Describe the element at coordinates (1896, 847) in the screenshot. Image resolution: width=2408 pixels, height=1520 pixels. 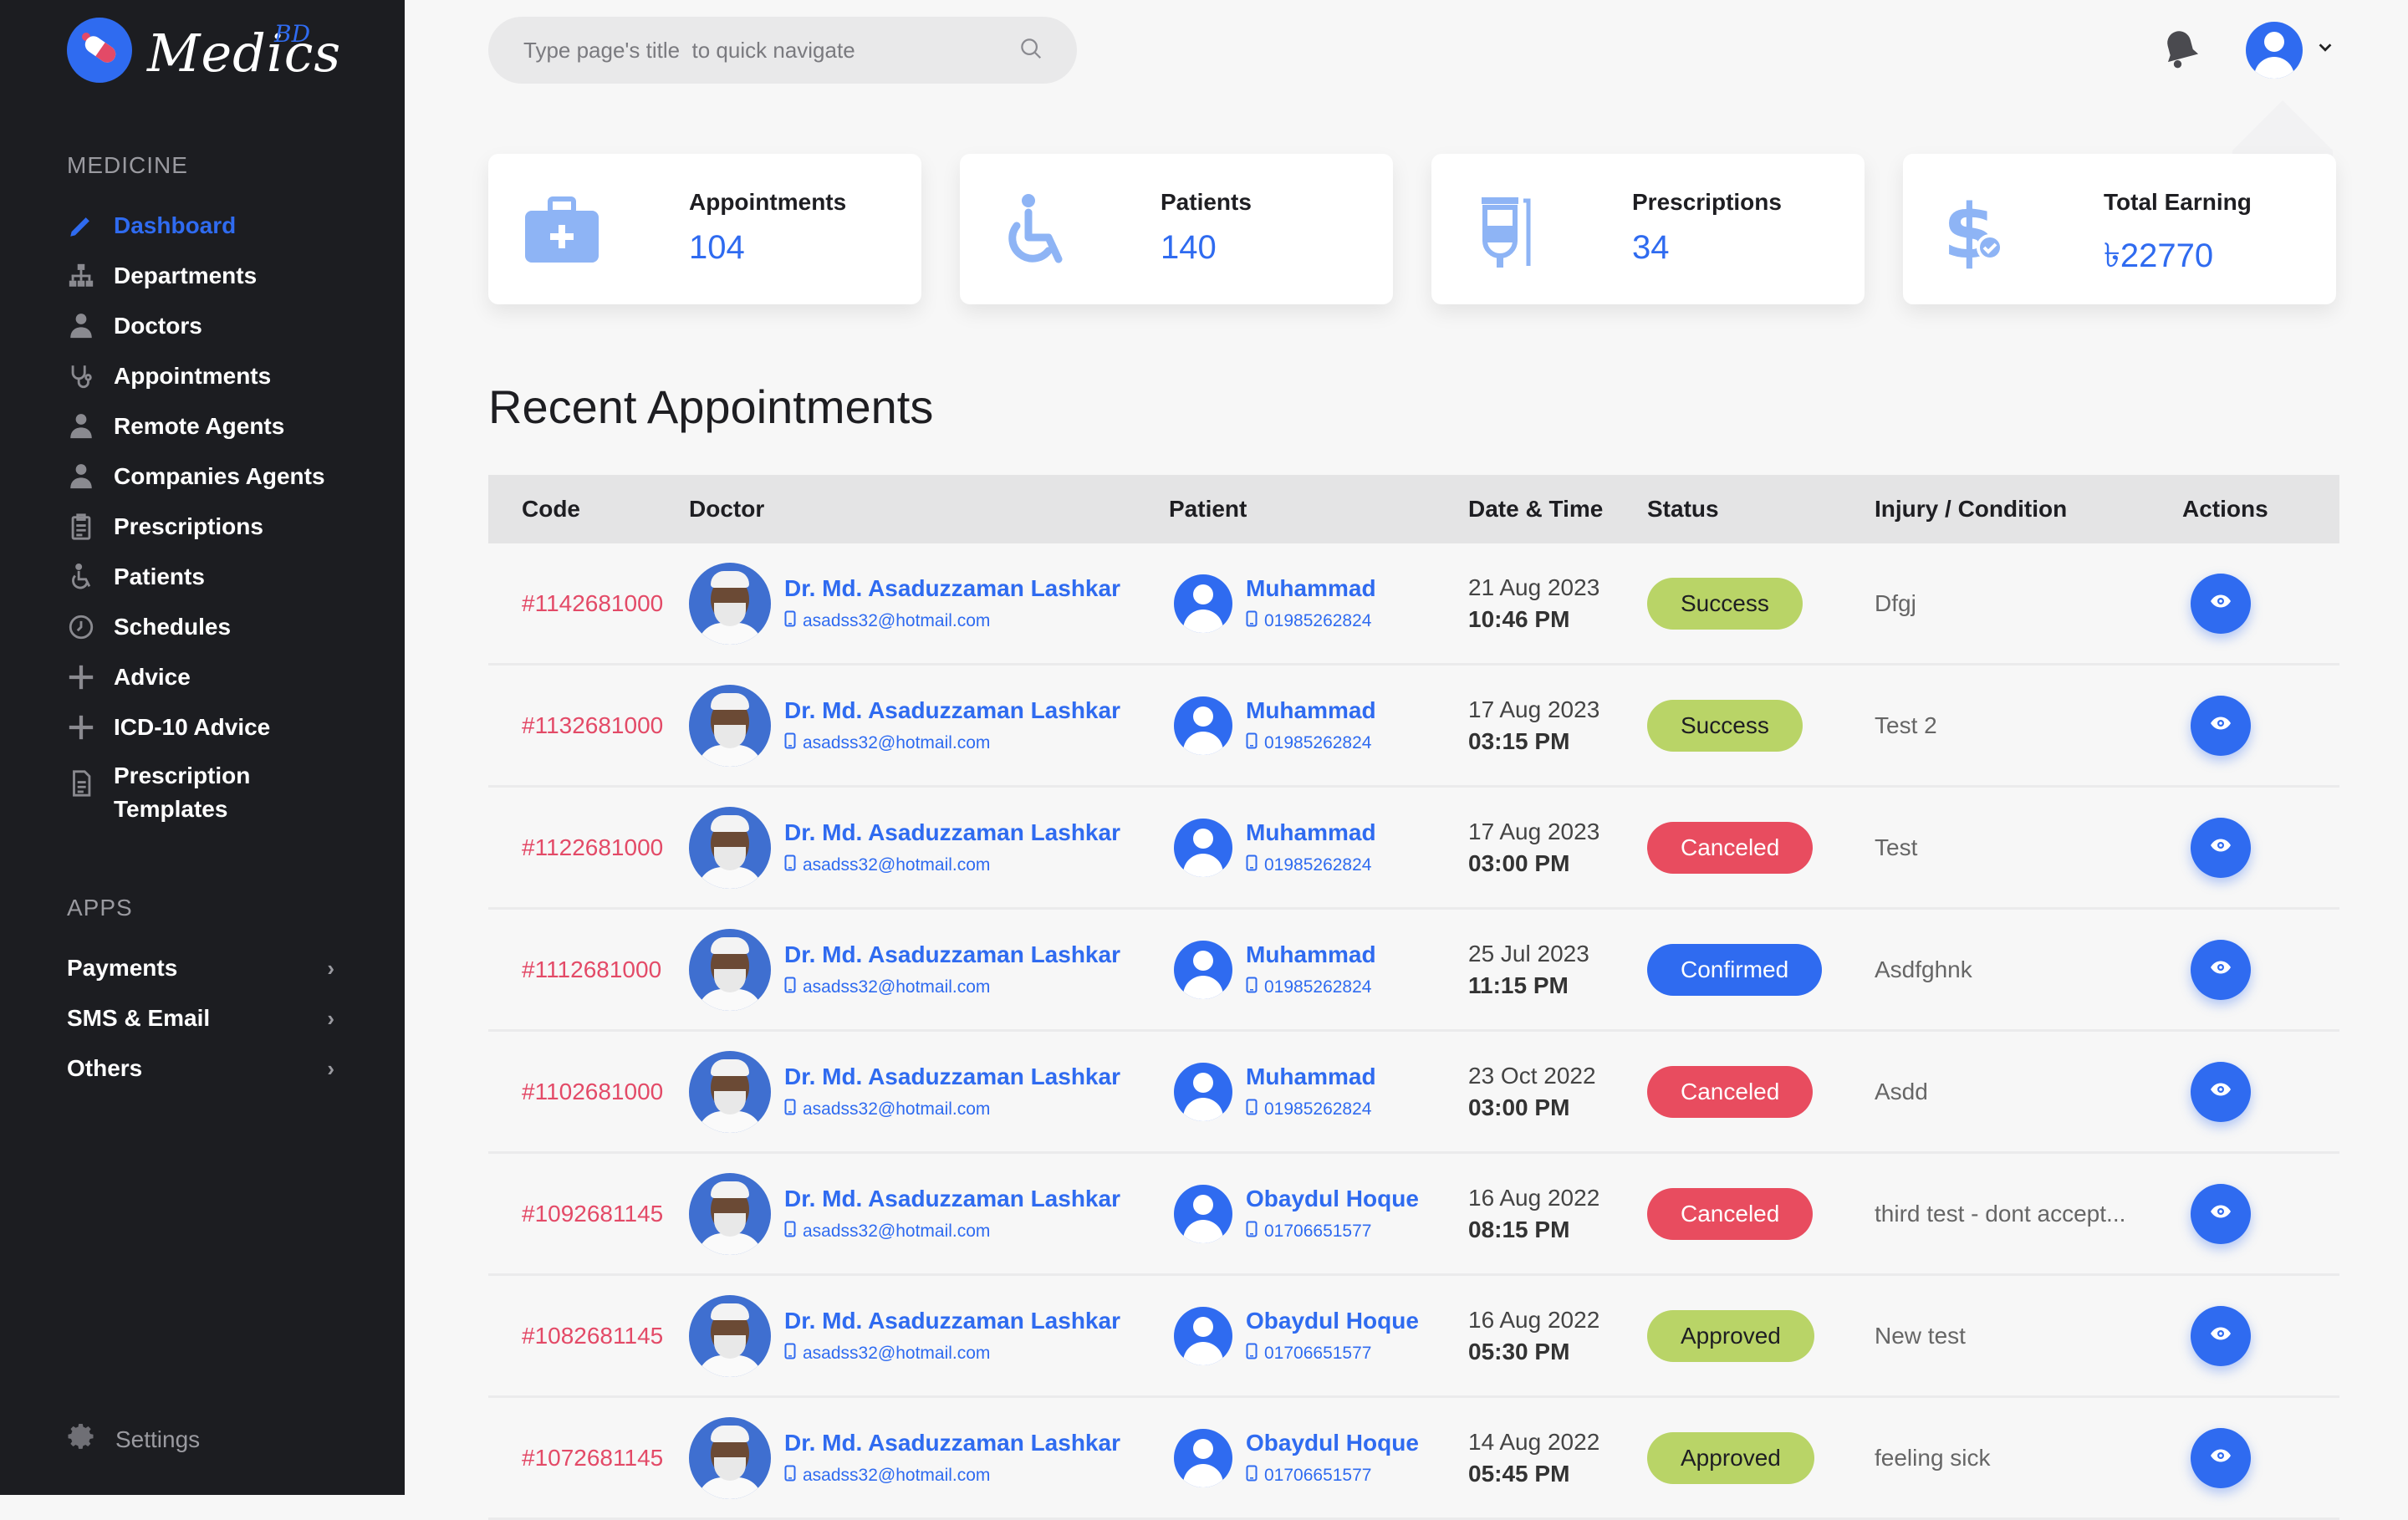
I see `injury-condition: Test` at that location.